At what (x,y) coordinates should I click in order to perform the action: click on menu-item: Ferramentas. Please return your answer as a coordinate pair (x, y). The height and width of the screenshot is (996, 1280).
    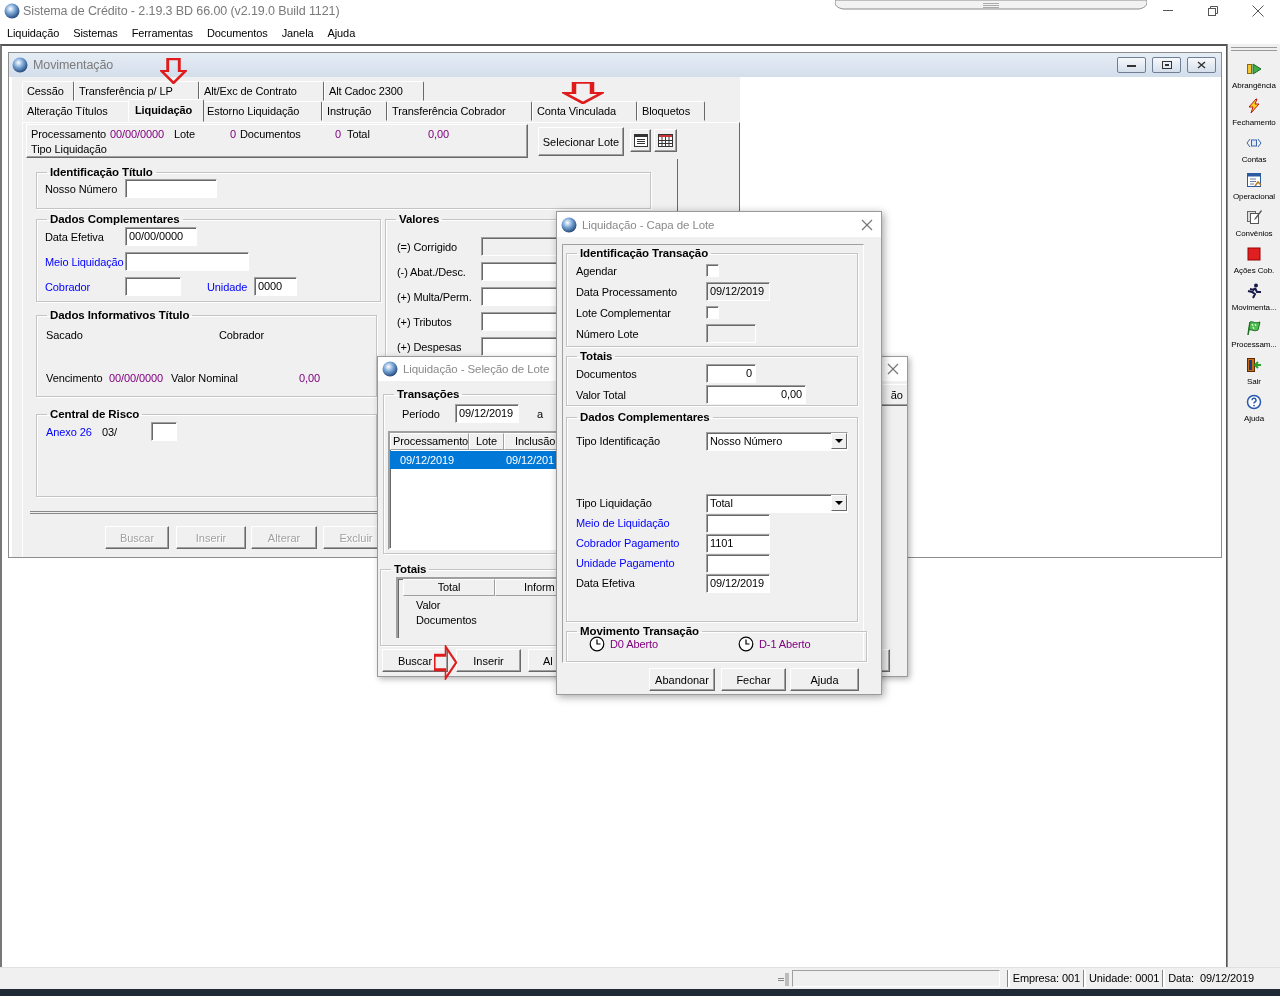
    Looking at the image, I should click on (162, 33).